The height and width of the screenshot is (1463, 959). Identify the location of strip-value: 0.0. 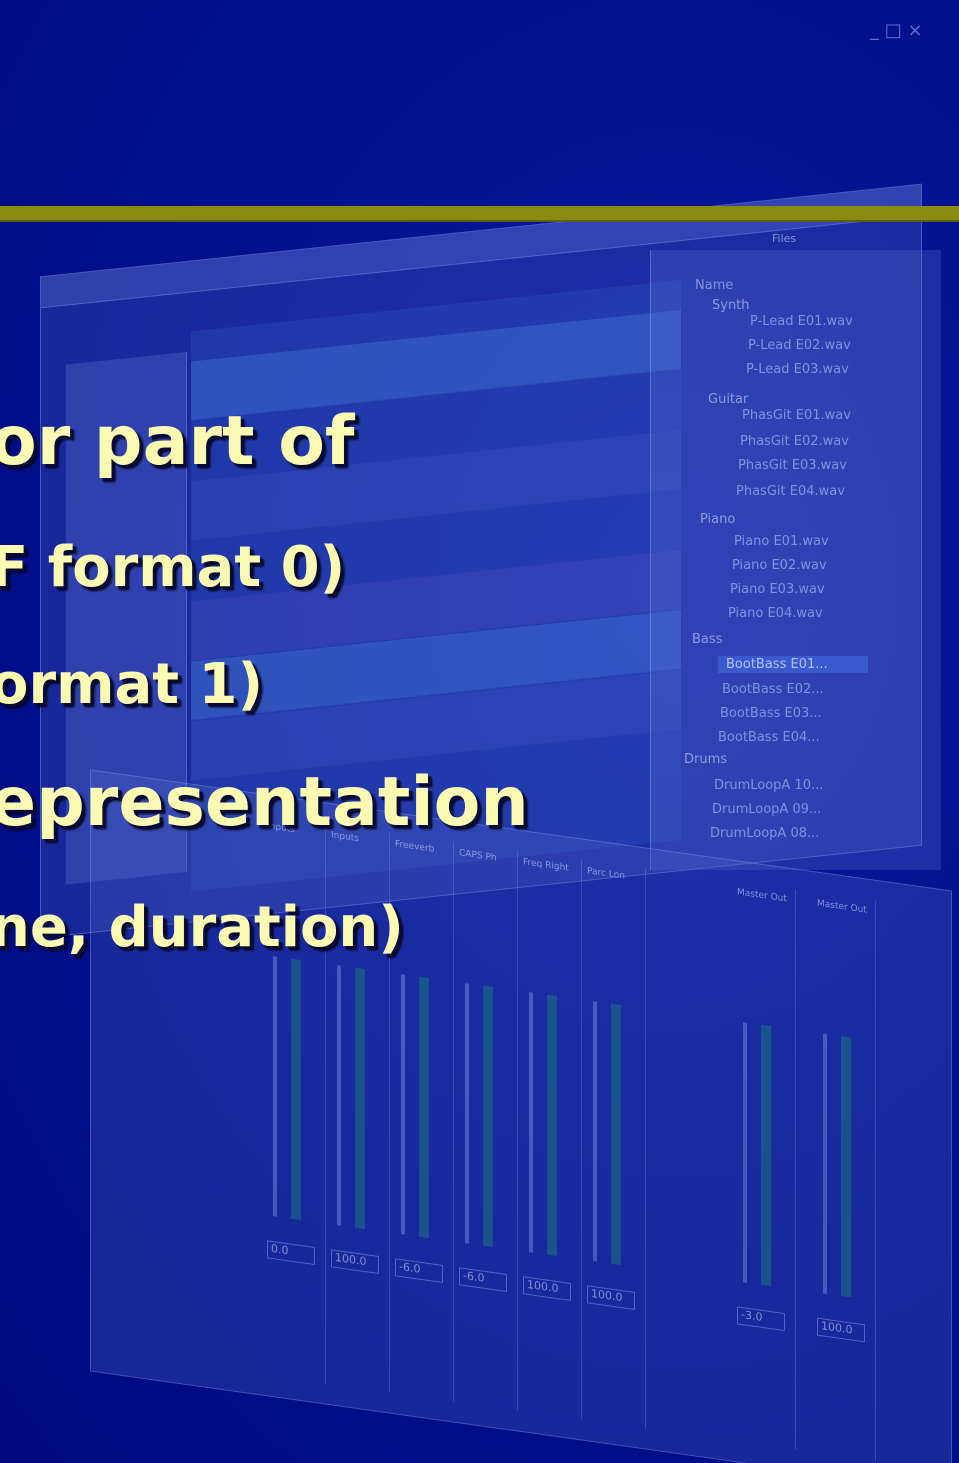
(291, 1253).